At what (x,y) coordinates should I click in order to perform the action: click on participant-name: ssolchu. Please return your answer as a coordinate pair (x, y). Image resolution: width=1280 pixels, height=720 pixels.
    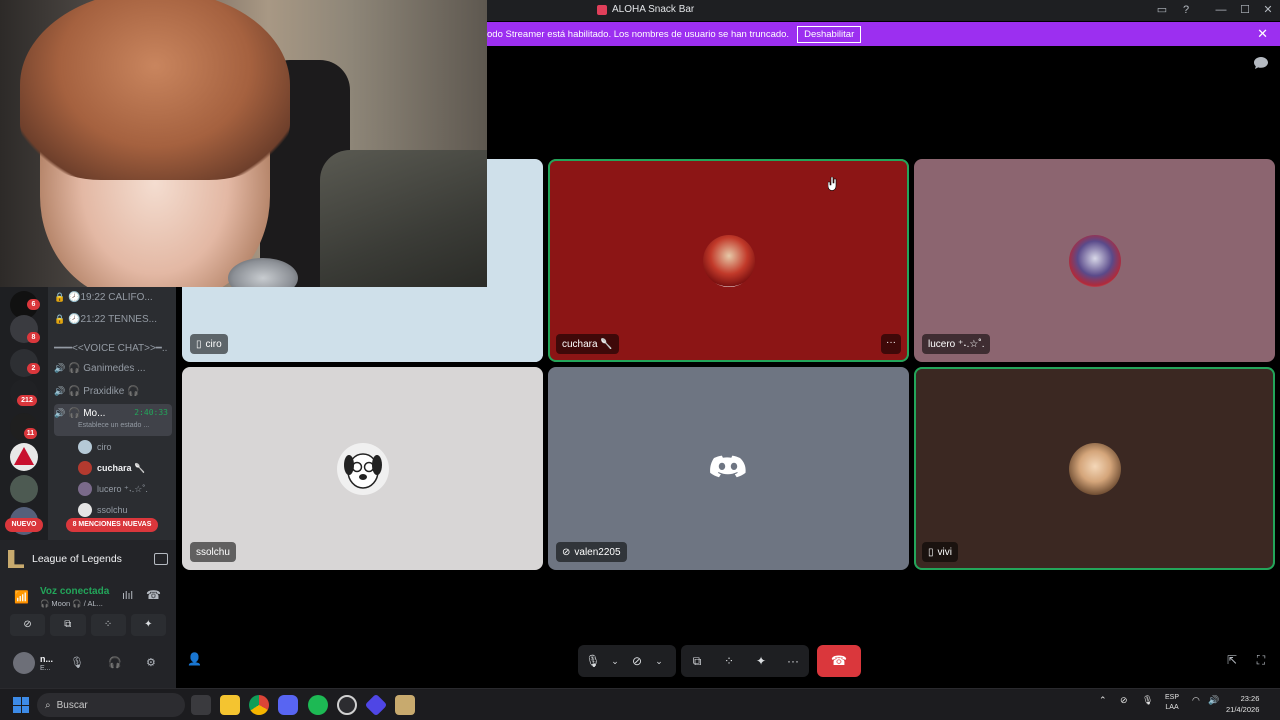
    Looking at the image, I should click on (213, 552).